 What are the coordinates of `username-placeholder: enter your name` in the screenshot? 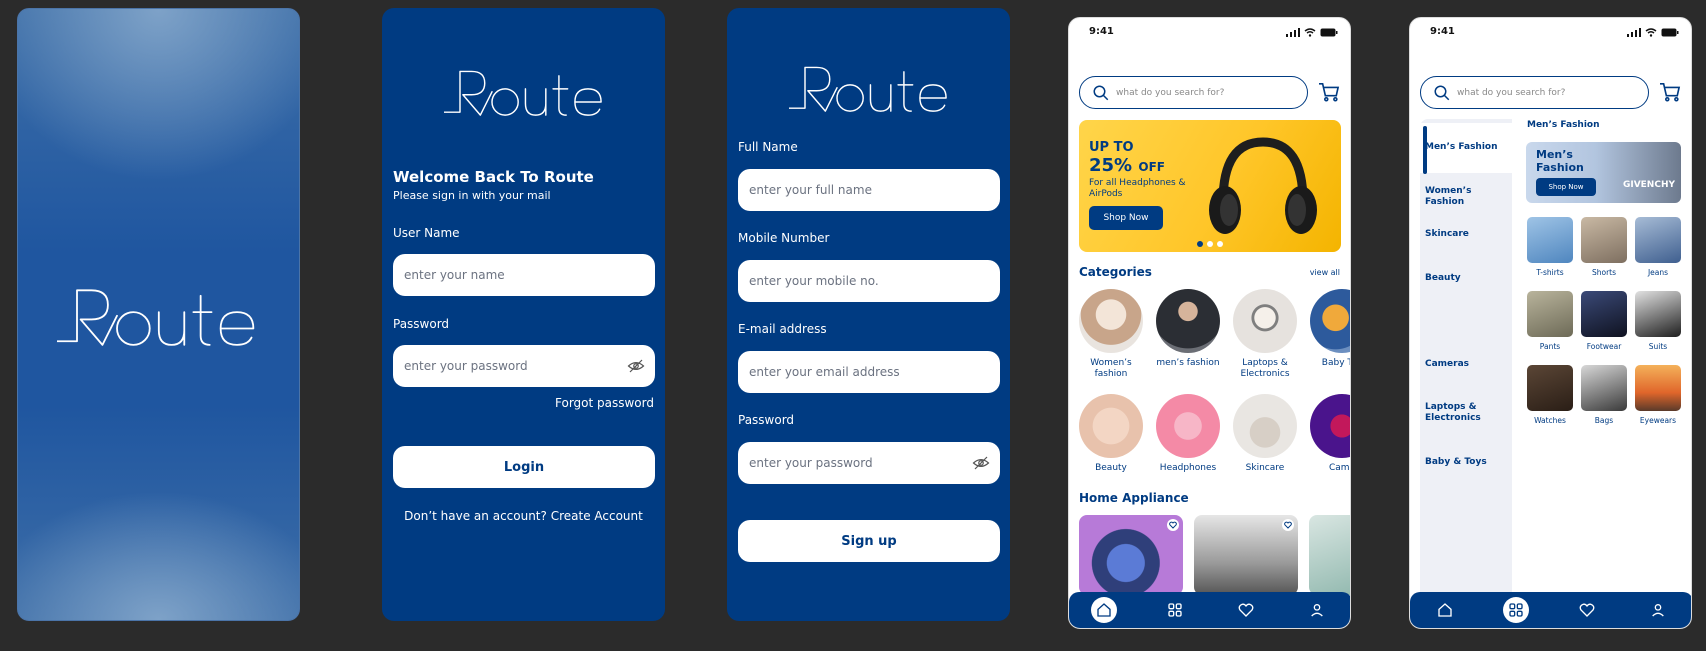 It's located at (454, 275).